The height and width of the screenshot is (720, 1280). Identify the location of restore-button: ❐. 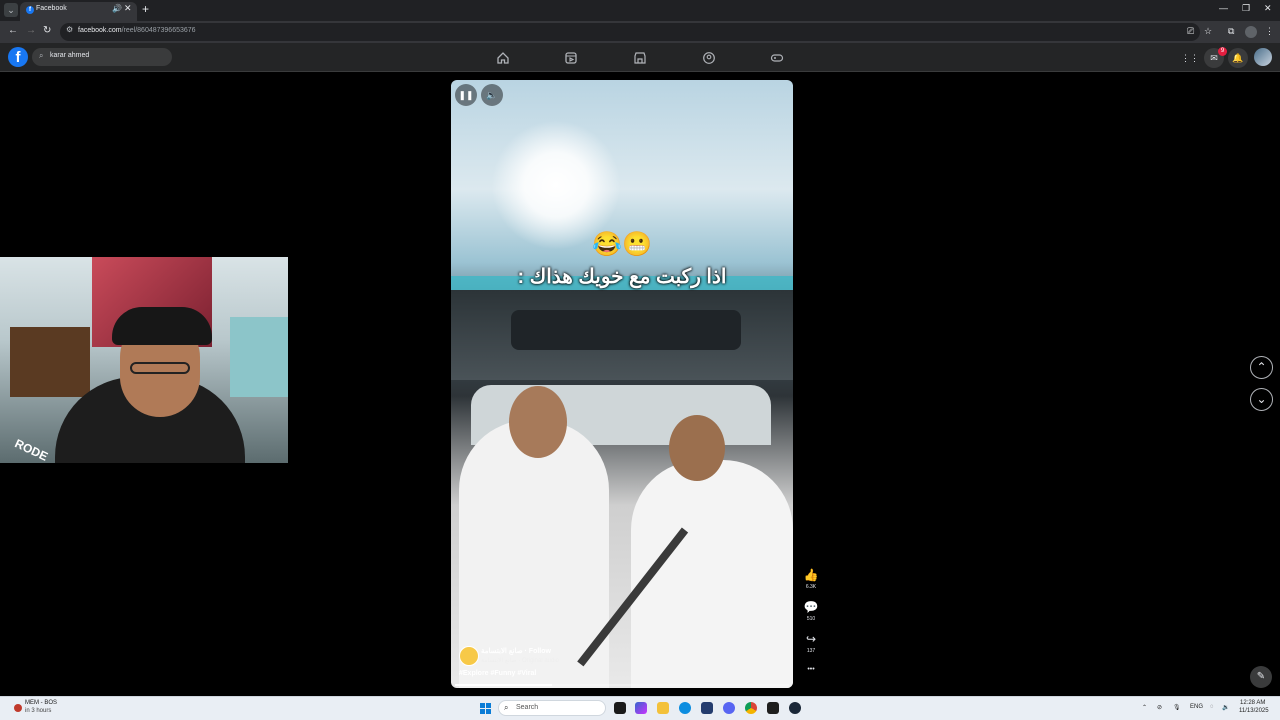
(1246, 8).